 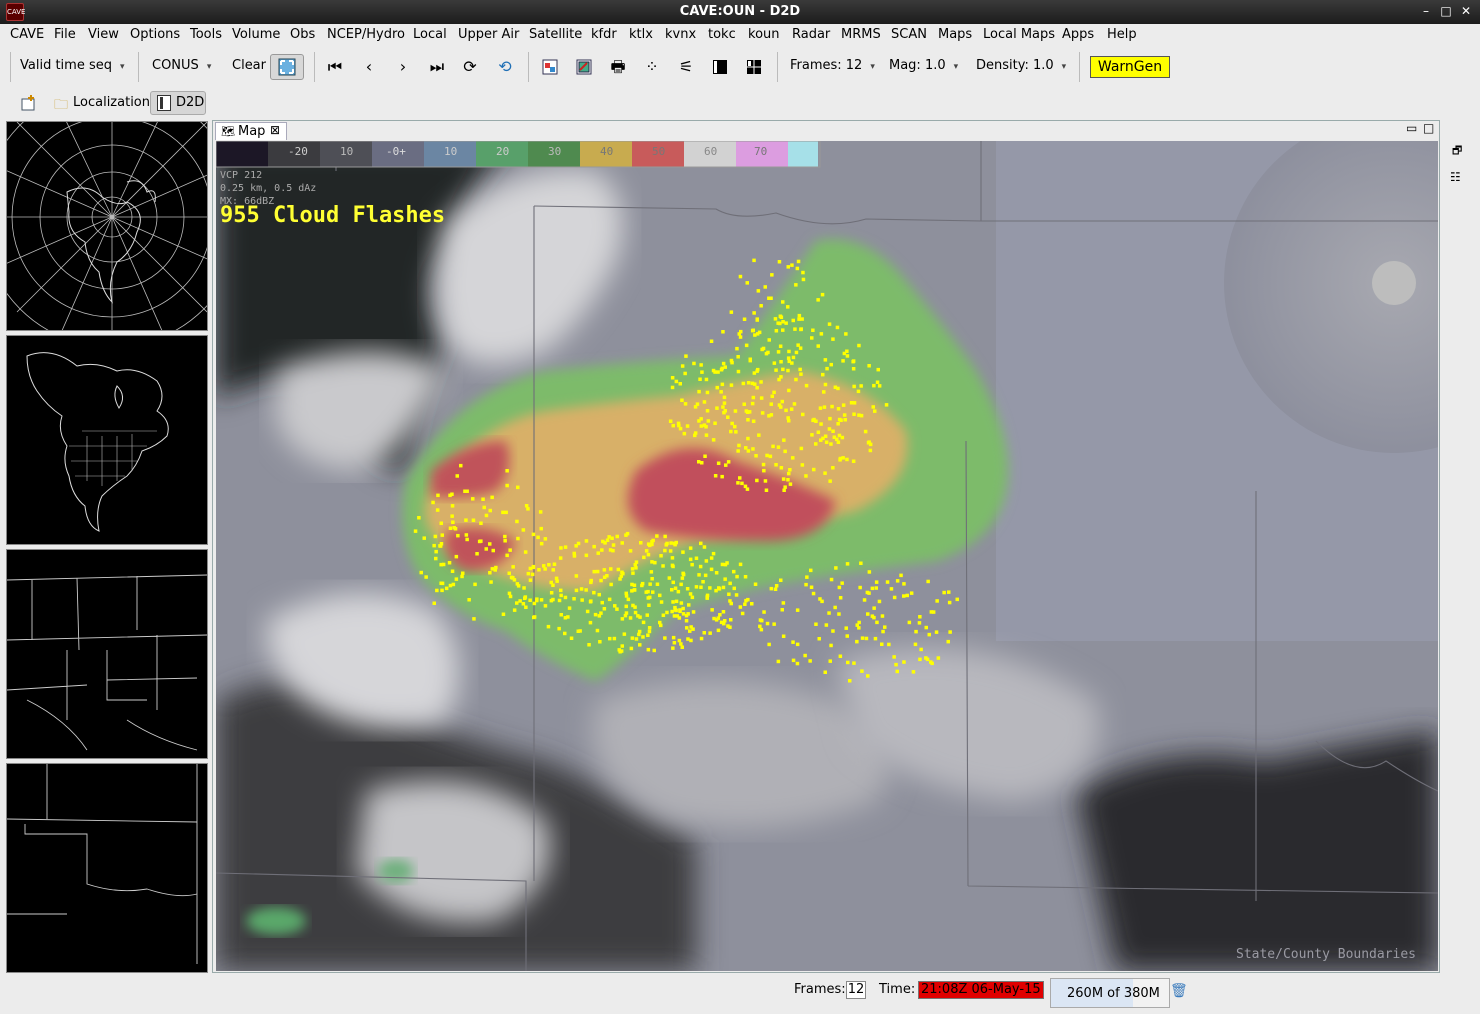 What do you see at coordinates (430, 34) in the screenshot?
I see `menu-local: Local` at bounding box center [430, 34].